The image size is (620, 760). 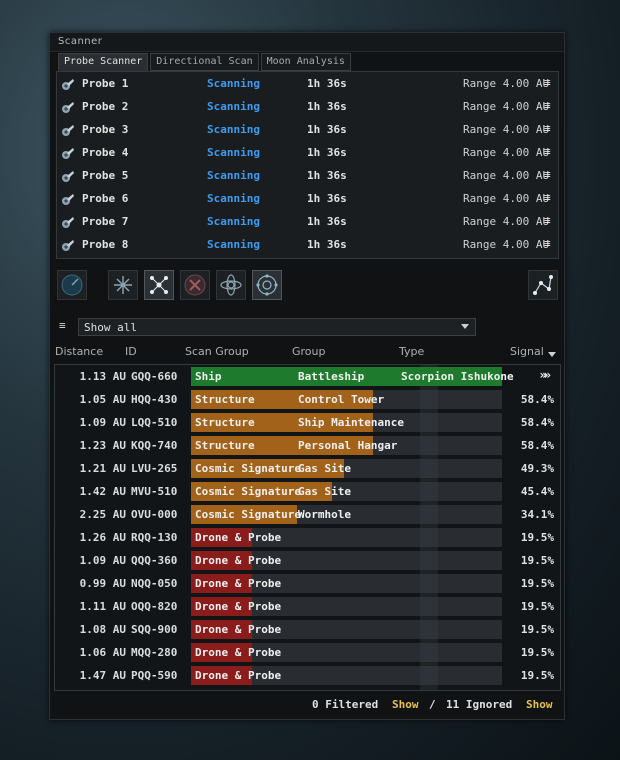 What do you see at coordinates (305, 62) in the screenshot?
I see `tab-moon-analysis: Moon Analysis` at bounding box center [305, 62].